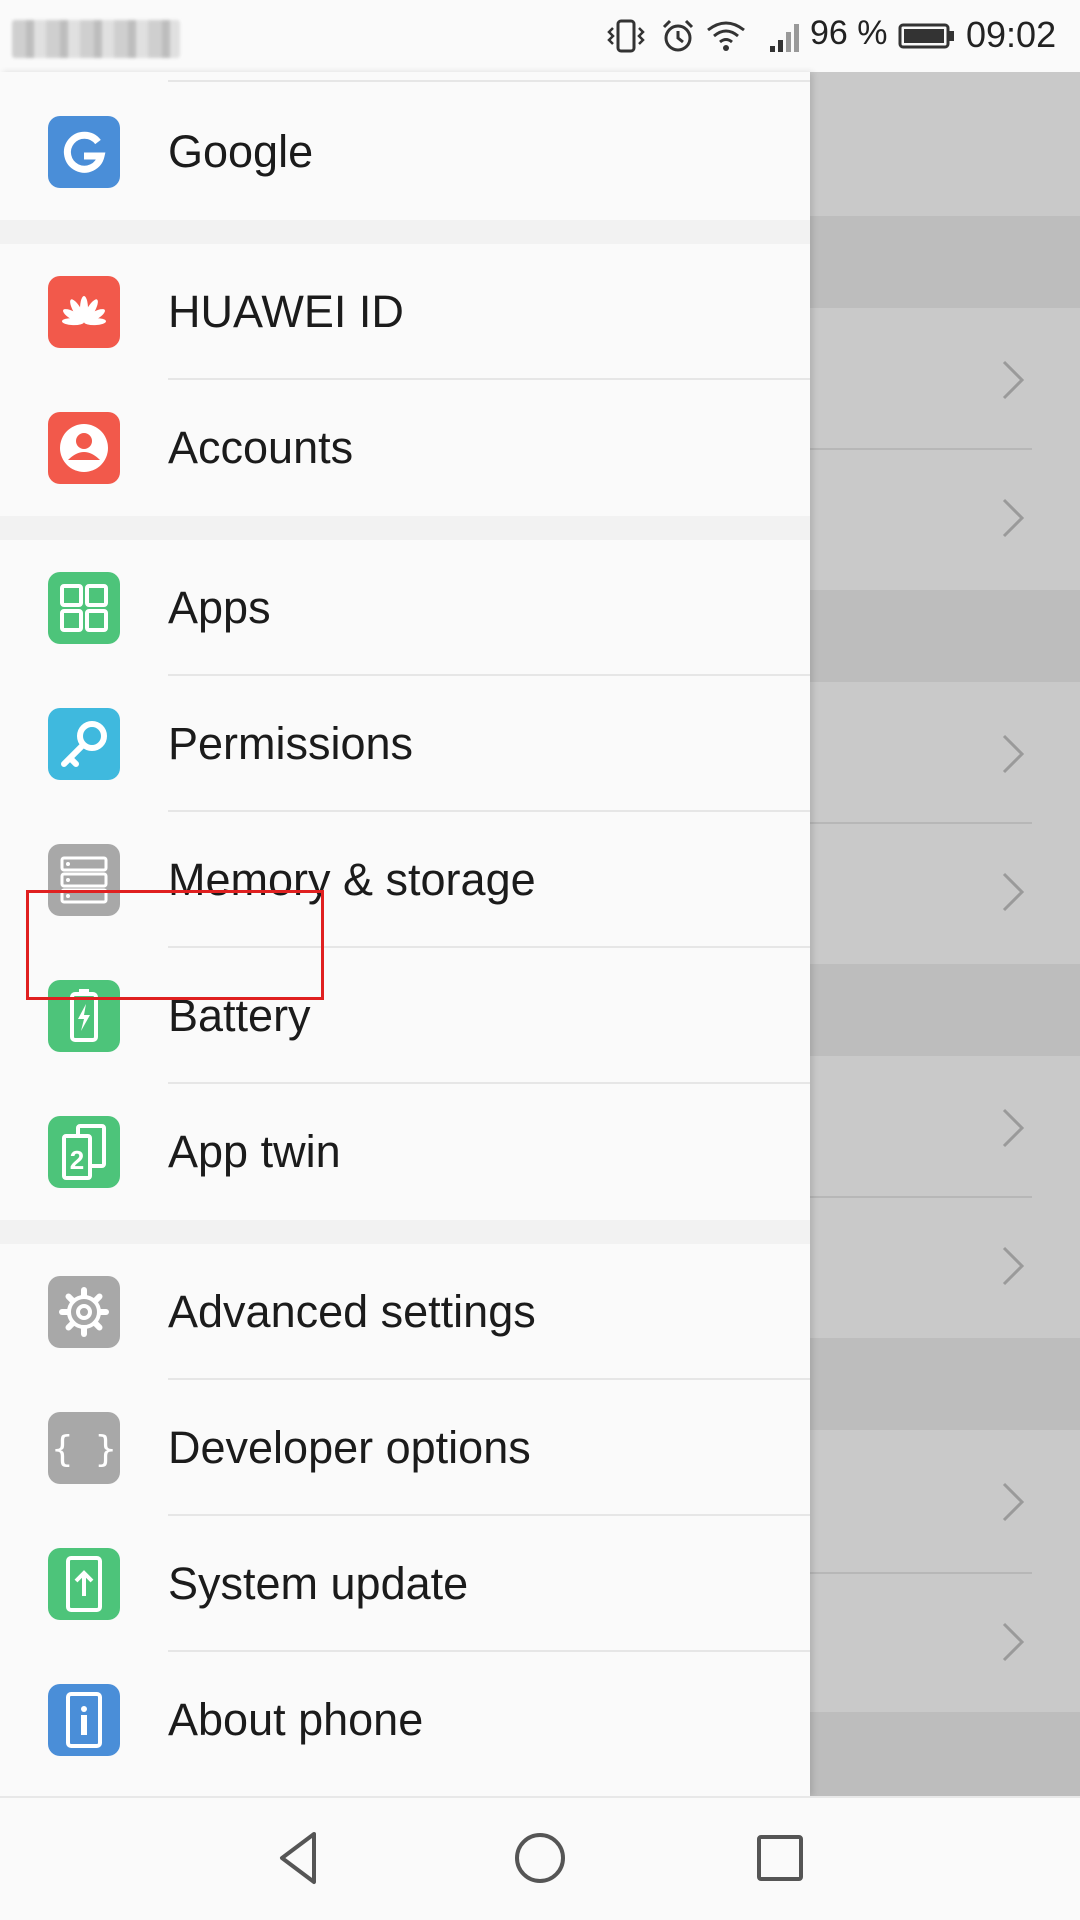 The image size is (1080, 1920). I want to click on settings-item-label: Battery, so click(239, 1015).